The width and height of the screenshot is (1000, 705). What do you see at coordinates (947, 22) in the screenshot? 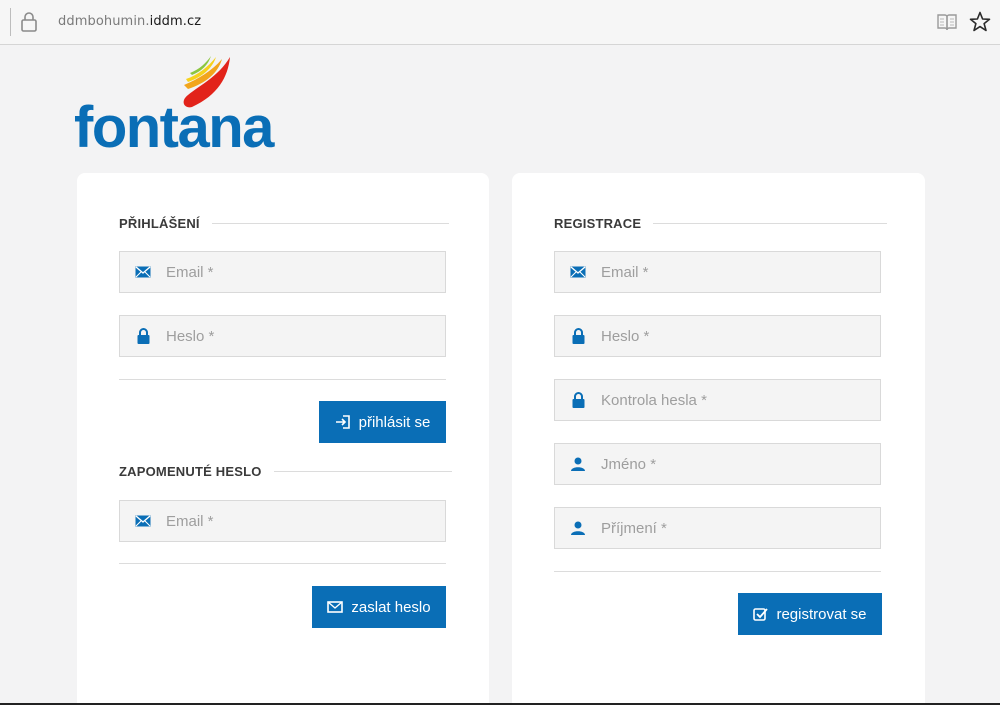
I see `reader-view-icon` at bounding box center [947, 22].